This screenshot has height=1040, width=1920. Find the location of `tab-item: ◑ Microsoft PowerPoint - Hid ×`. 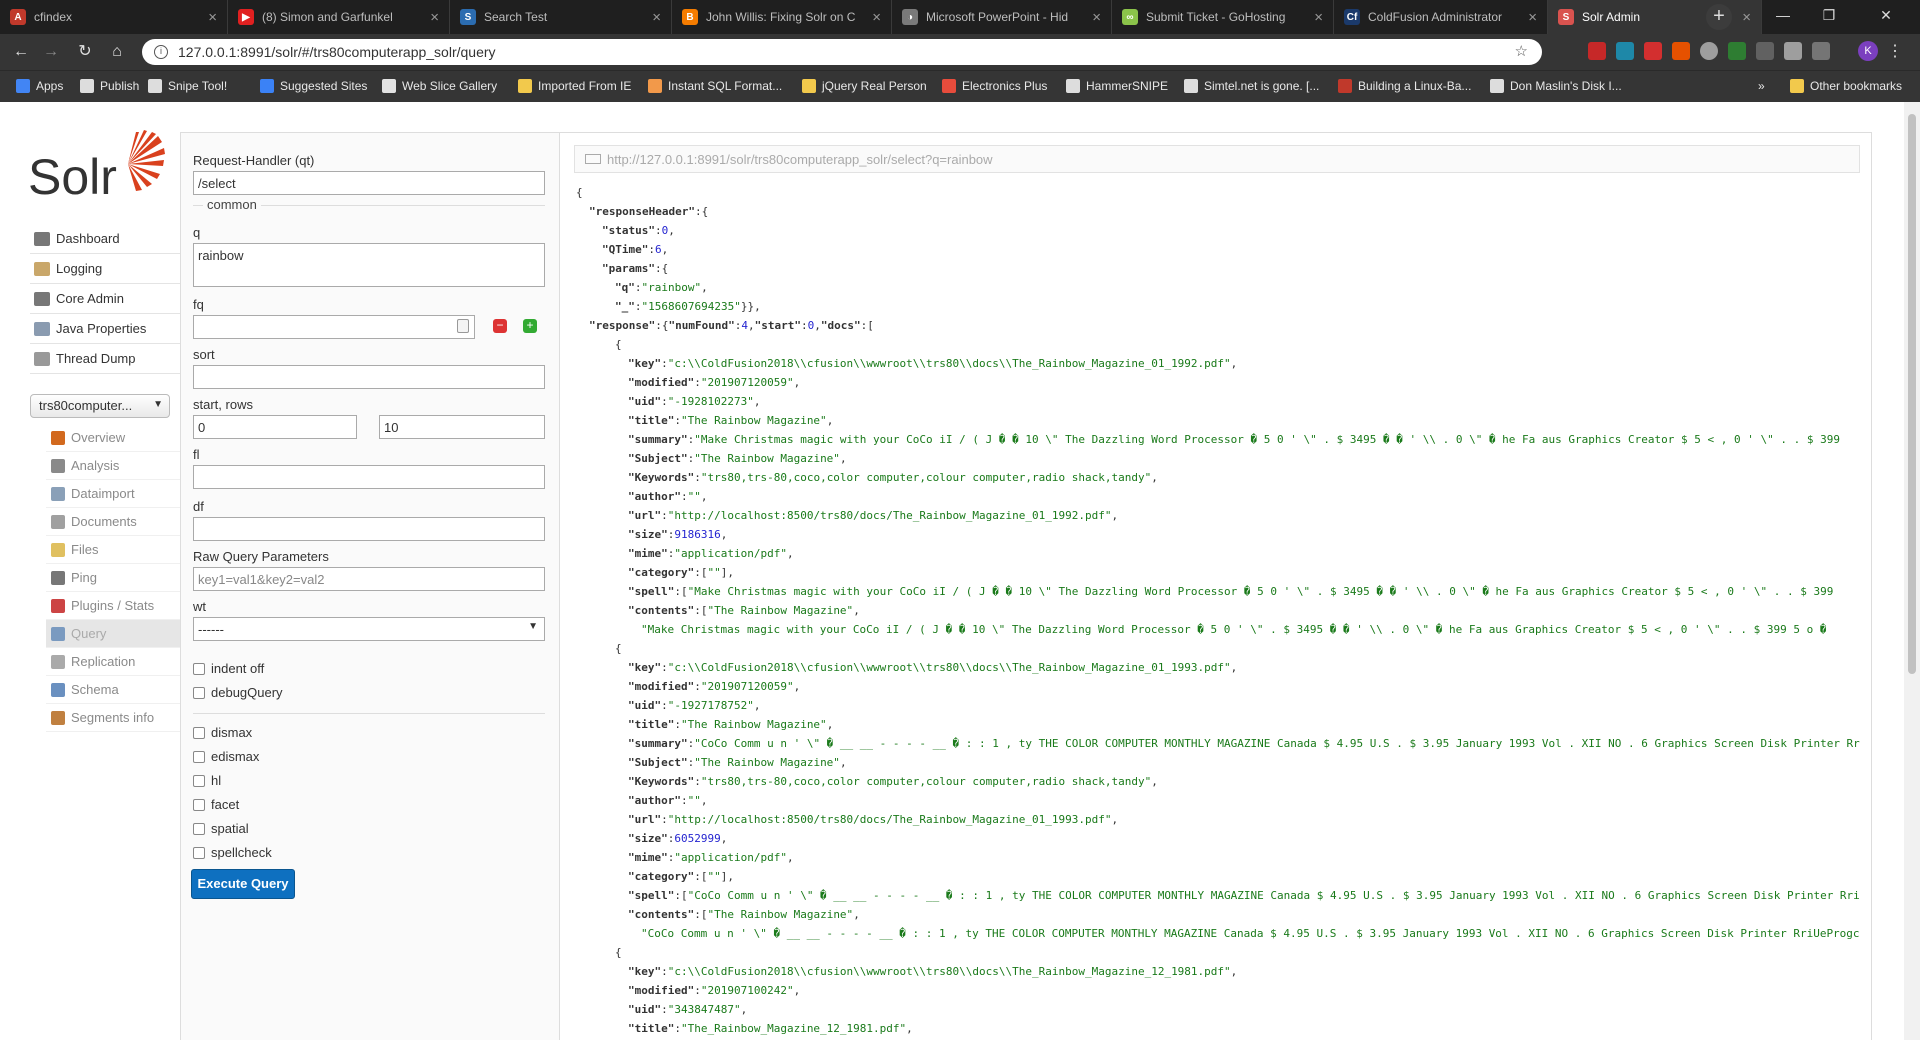

tab-item: ◑ Microsoft PowerPoint - Hid × is located at coordinates (1002, 17).